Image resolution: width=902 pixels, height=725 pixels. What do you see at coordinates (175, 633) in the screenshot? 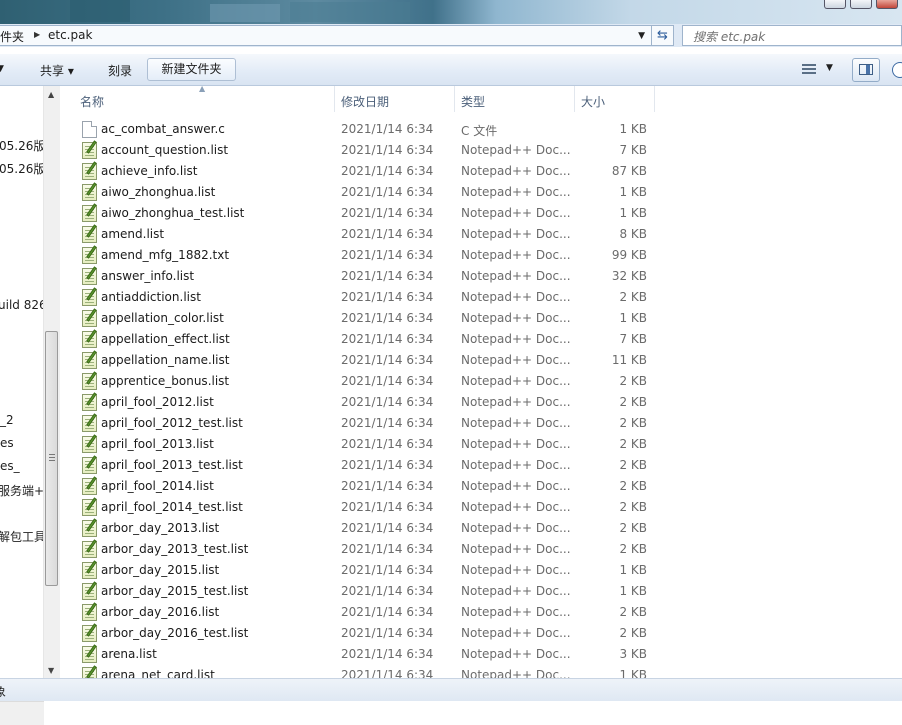
I see `file-name: arbor_day_2016_test.list` at bounding box center [175, 633].